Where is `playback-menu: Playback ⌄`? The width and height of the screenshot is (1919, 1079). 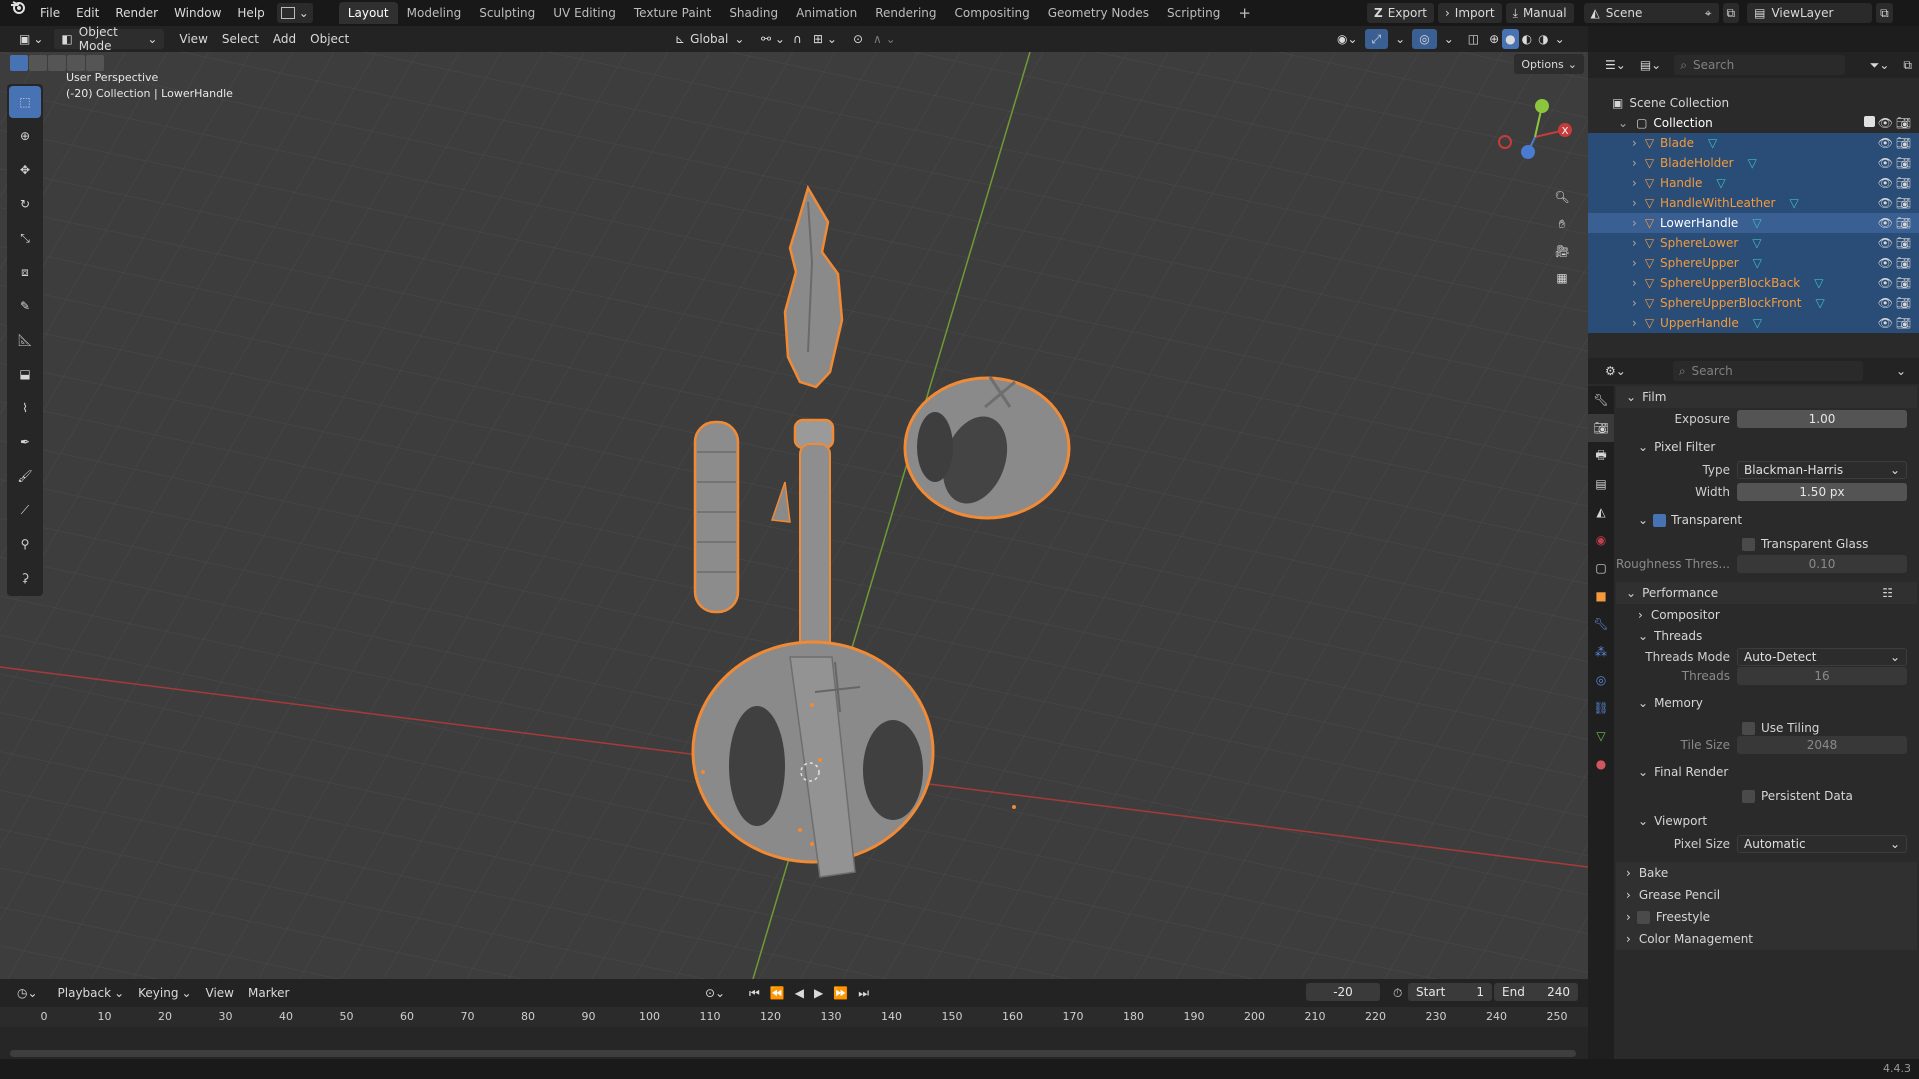
playback-menu: Playback ⌄ is located at coordinates (91, 993).